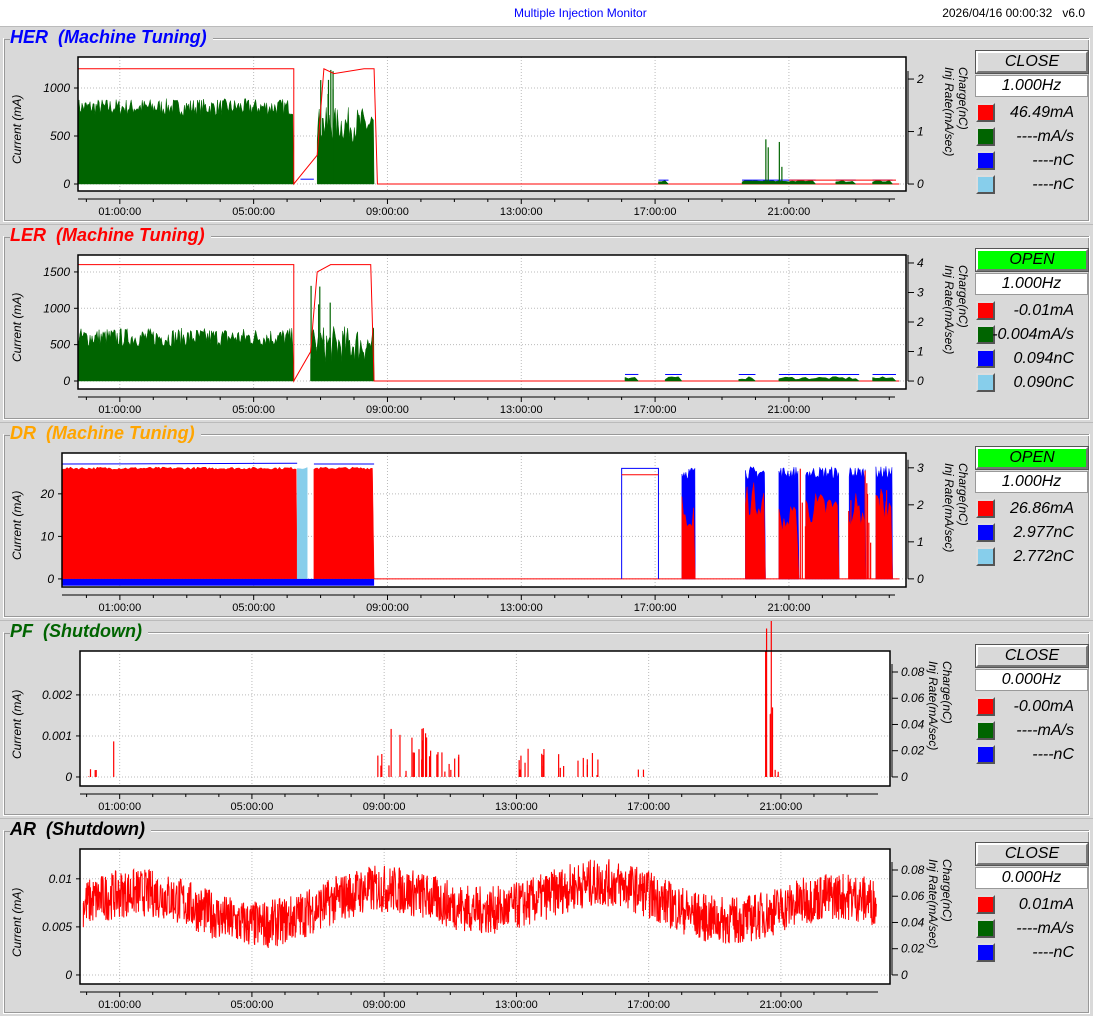  I want to click on legend-value: 0.090nC, so click(1044, 382).